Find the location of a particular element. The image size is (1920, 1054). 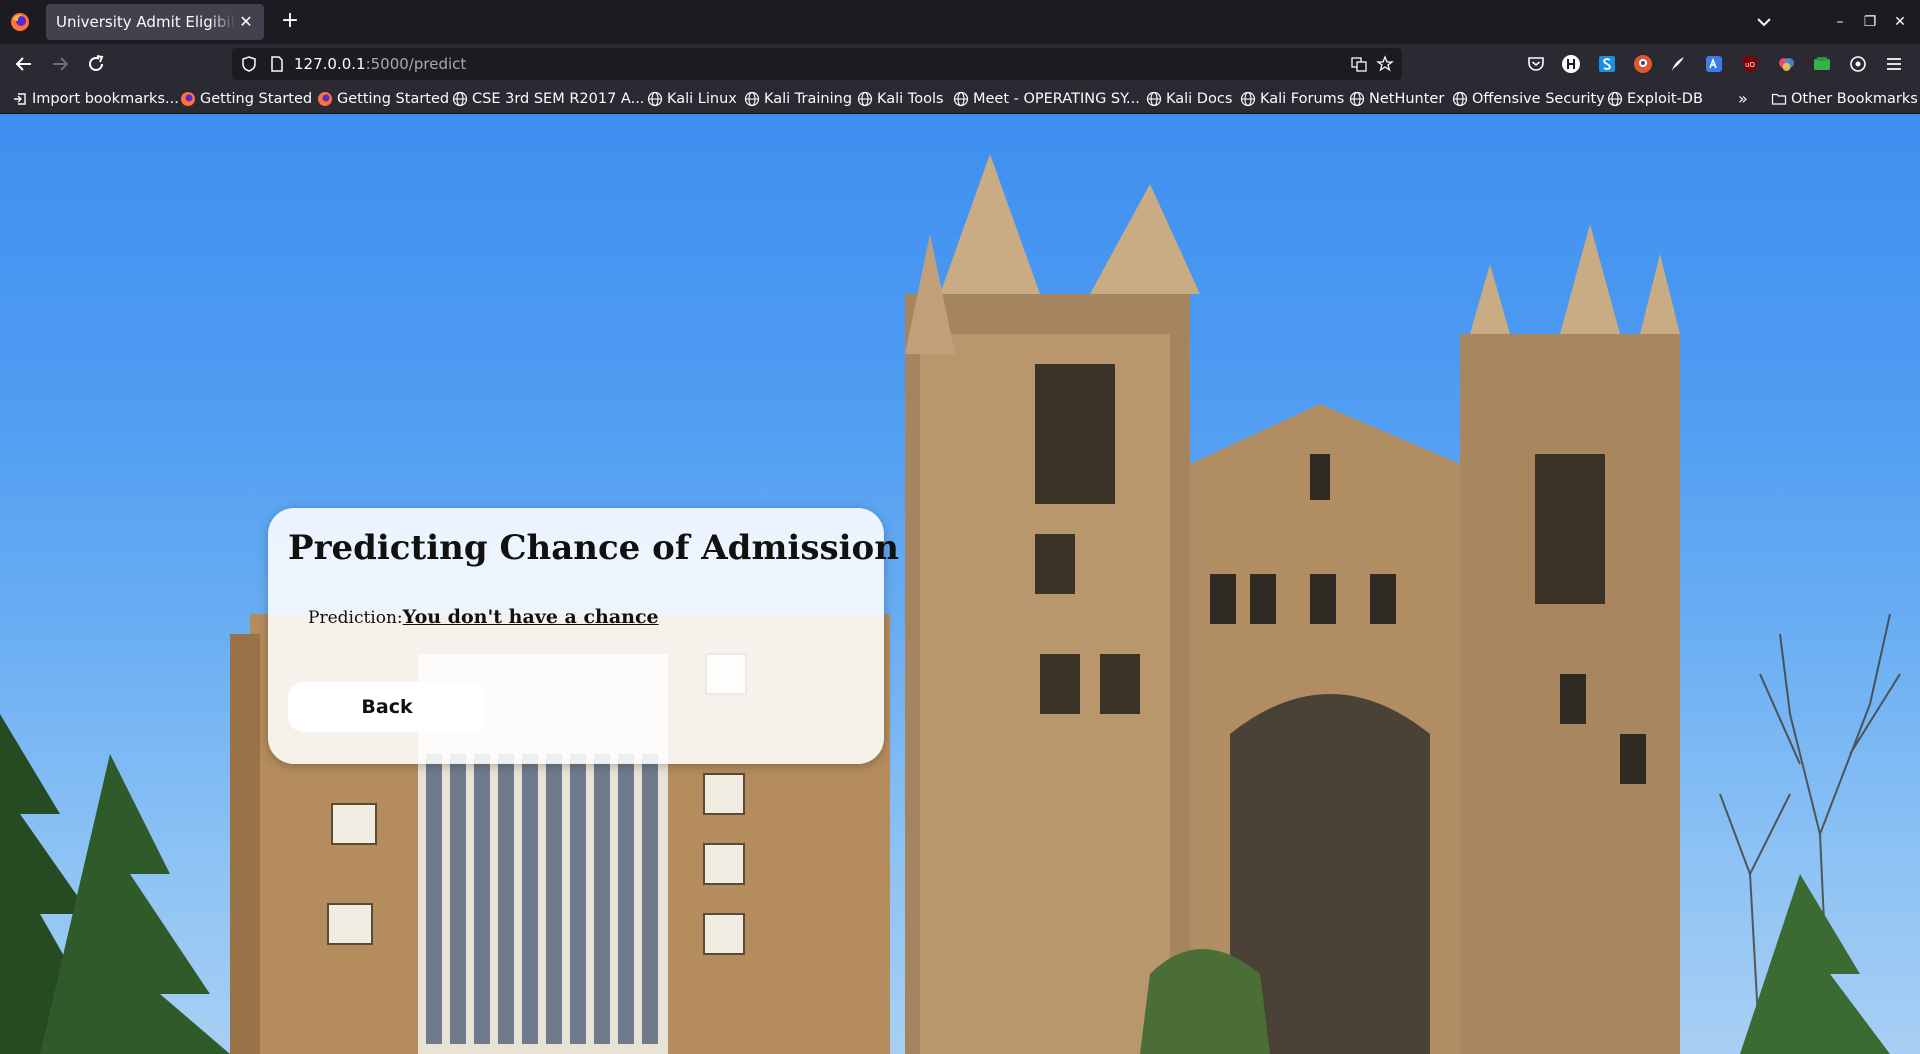

extension-feather-icon is located at coordinates (1678, 64).